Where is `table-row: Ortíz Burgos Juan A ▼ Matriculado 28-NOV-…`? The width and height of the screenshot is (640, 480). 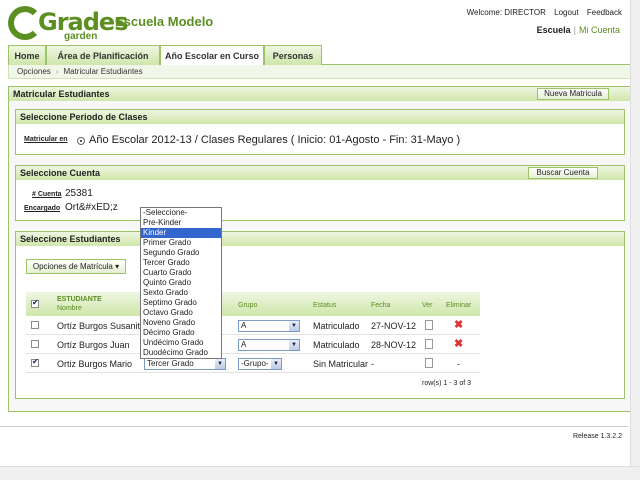 table-row: Ortíz Burgos Juan A ▼ Matriculado 28-NOV-… is located at coordinates (253, 344).